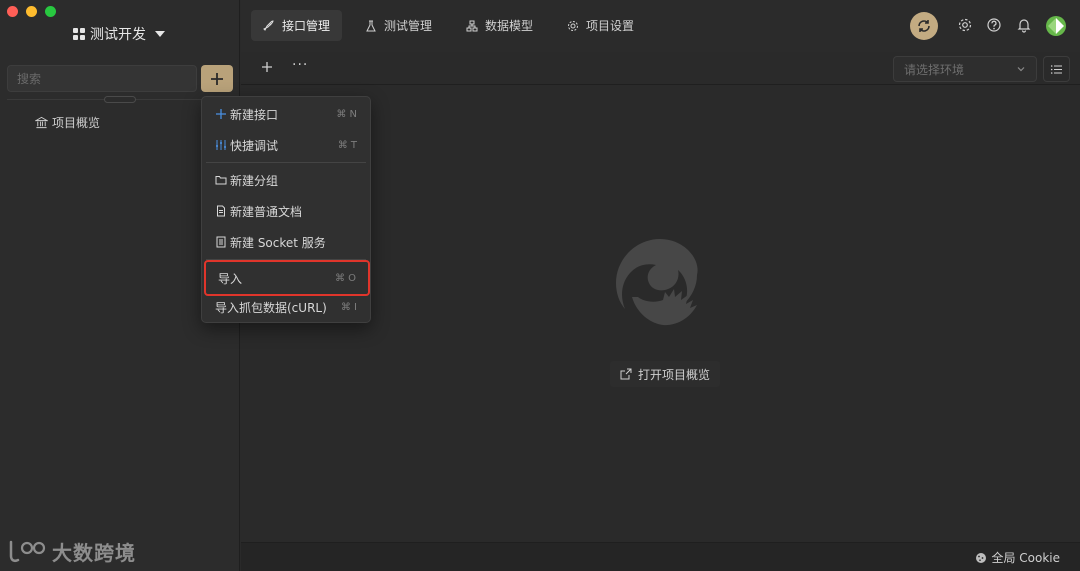 The image size is (1080, 571). I want to click on menu-item-new-document: 新建普通文档, so click(286, 211).